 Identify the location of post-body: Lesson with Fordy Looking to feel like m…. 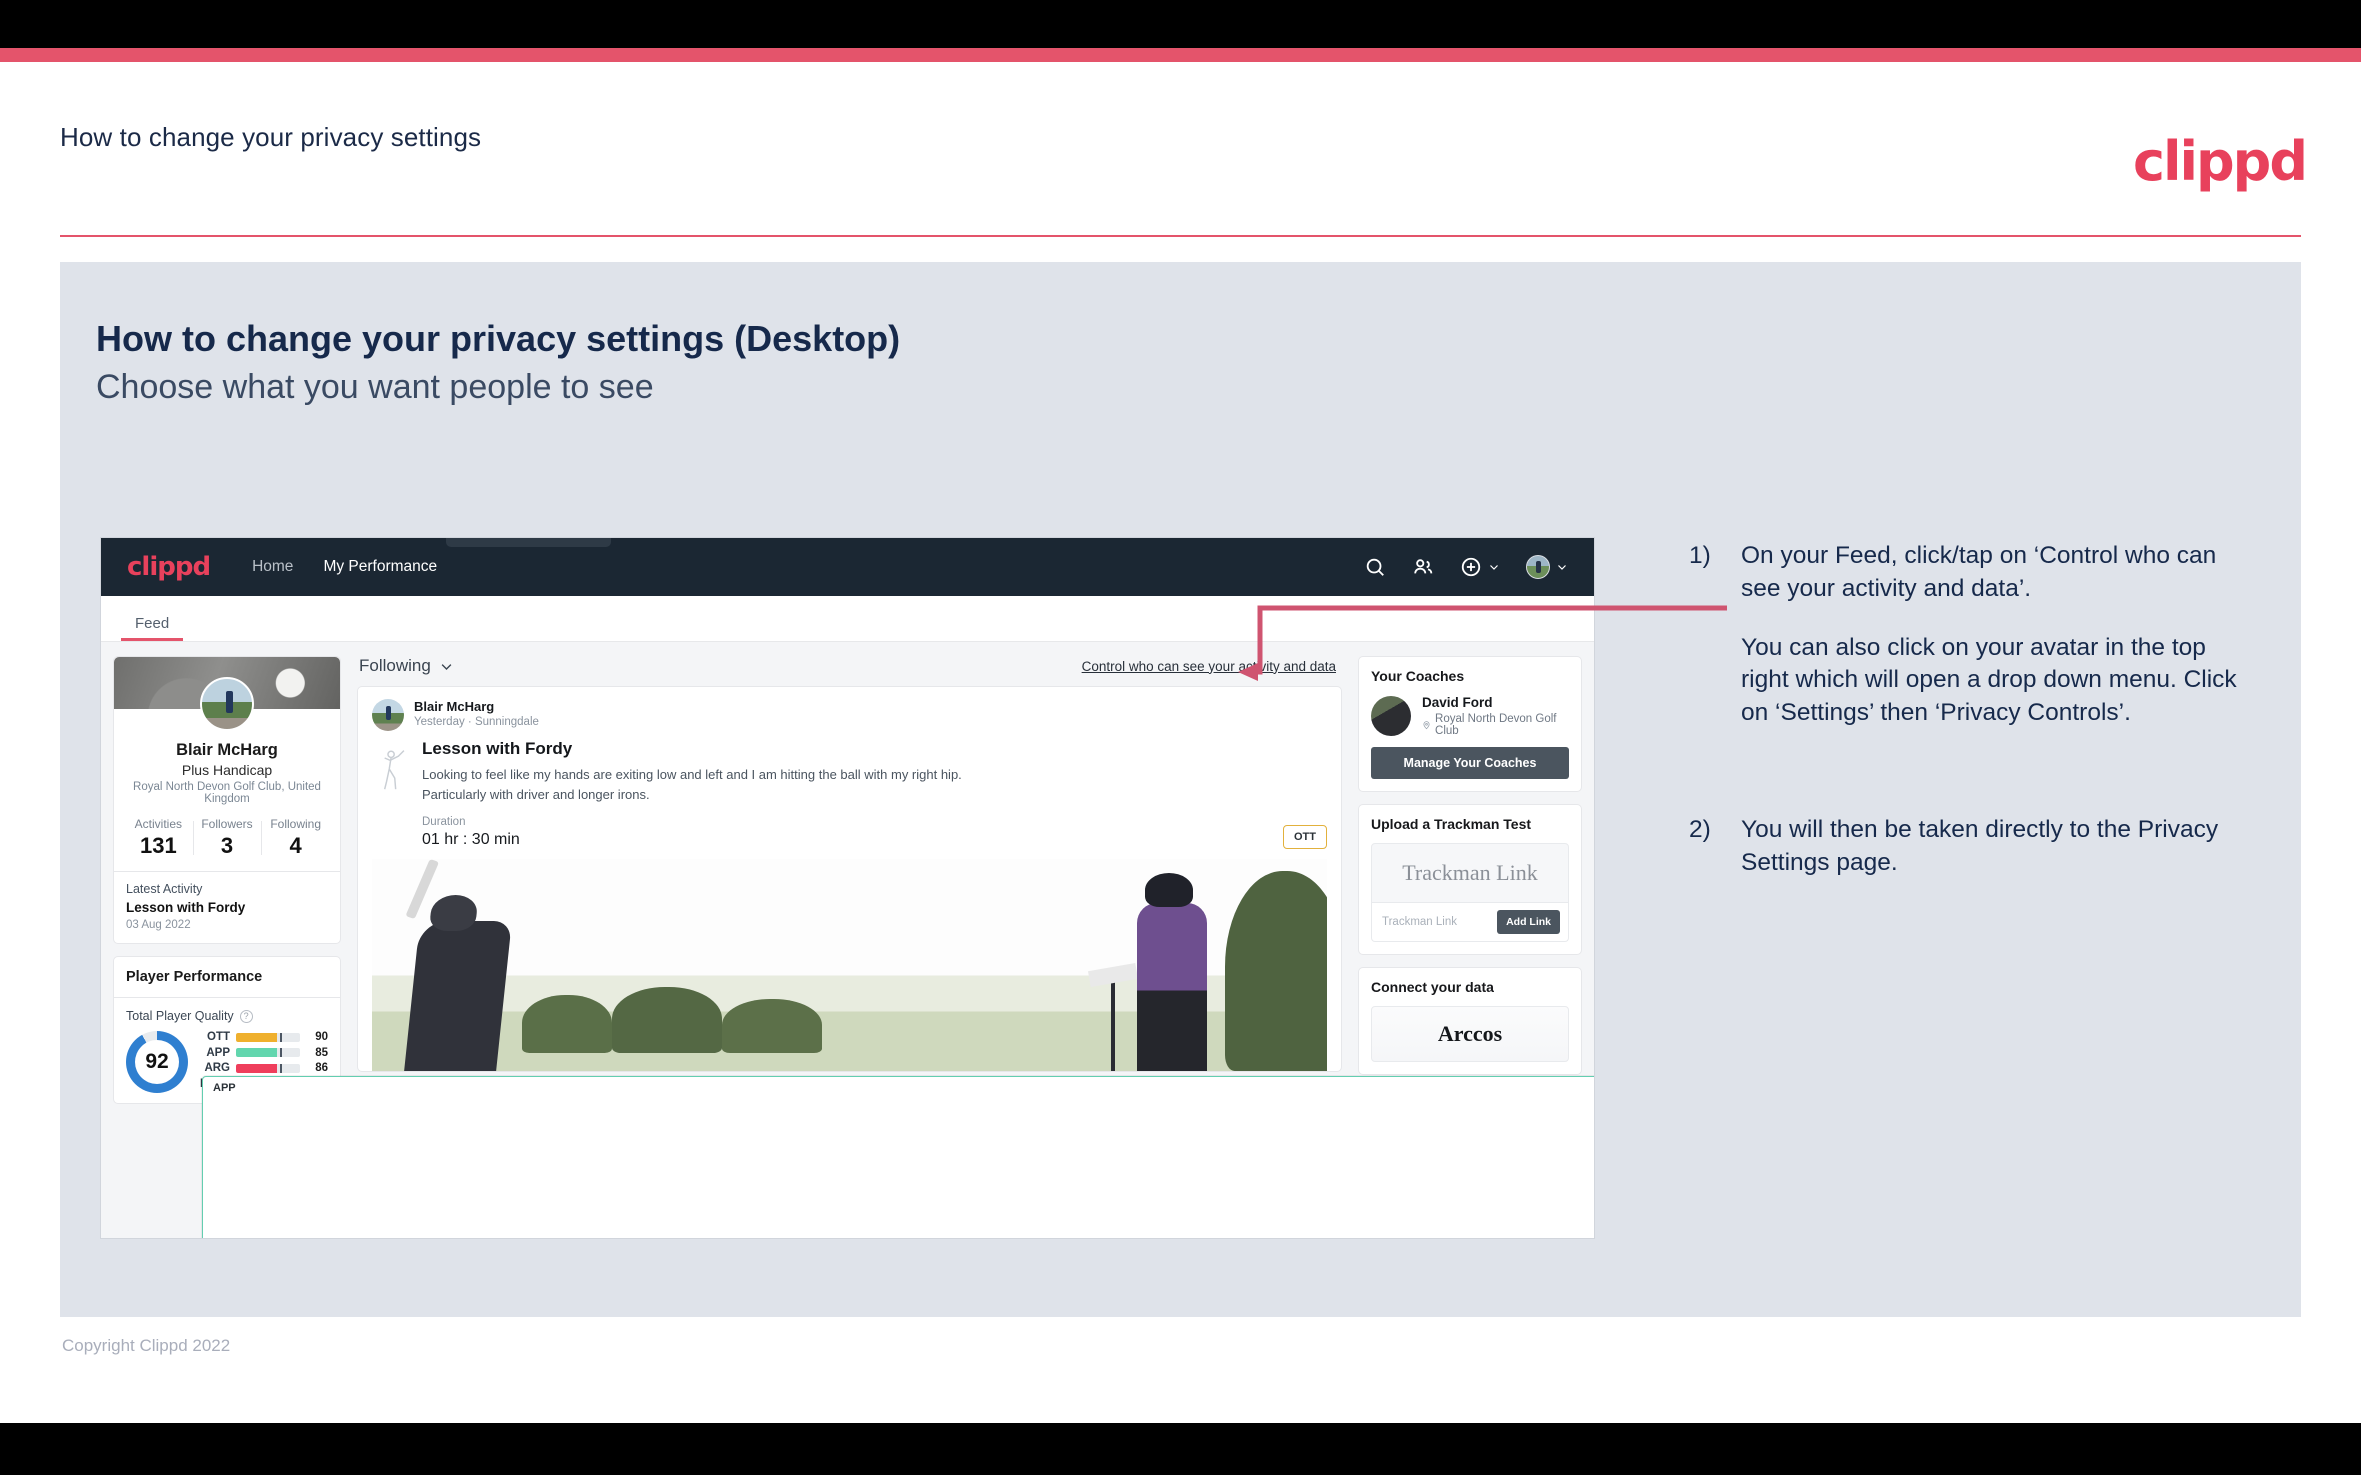
(849, 768).